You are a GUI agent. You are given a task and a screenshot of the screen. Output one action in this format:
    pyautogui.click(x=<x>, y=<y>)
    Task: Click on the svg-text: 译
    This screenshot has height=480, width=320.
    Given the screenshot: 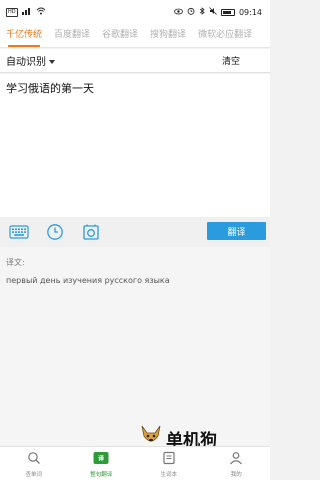 What is the action you would take?
    pyautogui.click(x=101, y=458)
    